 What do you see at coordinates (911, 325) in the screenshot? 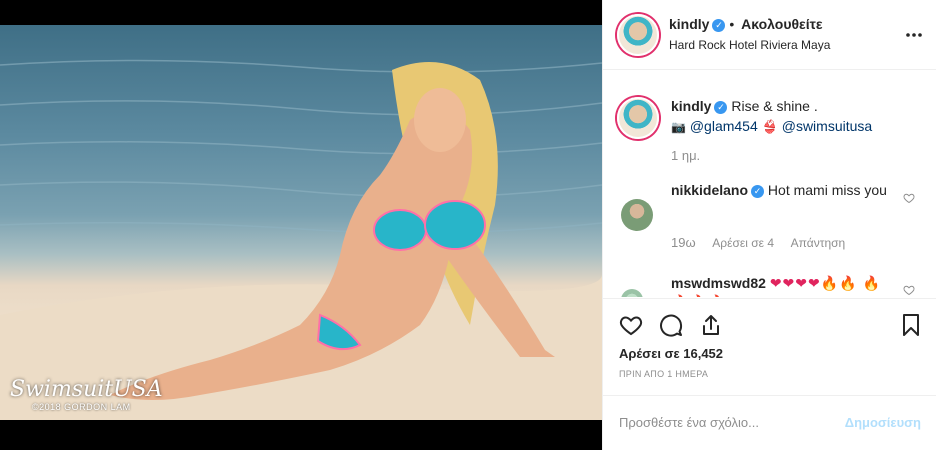
I see `bookmark-icon` at bounding box center [911, 325].